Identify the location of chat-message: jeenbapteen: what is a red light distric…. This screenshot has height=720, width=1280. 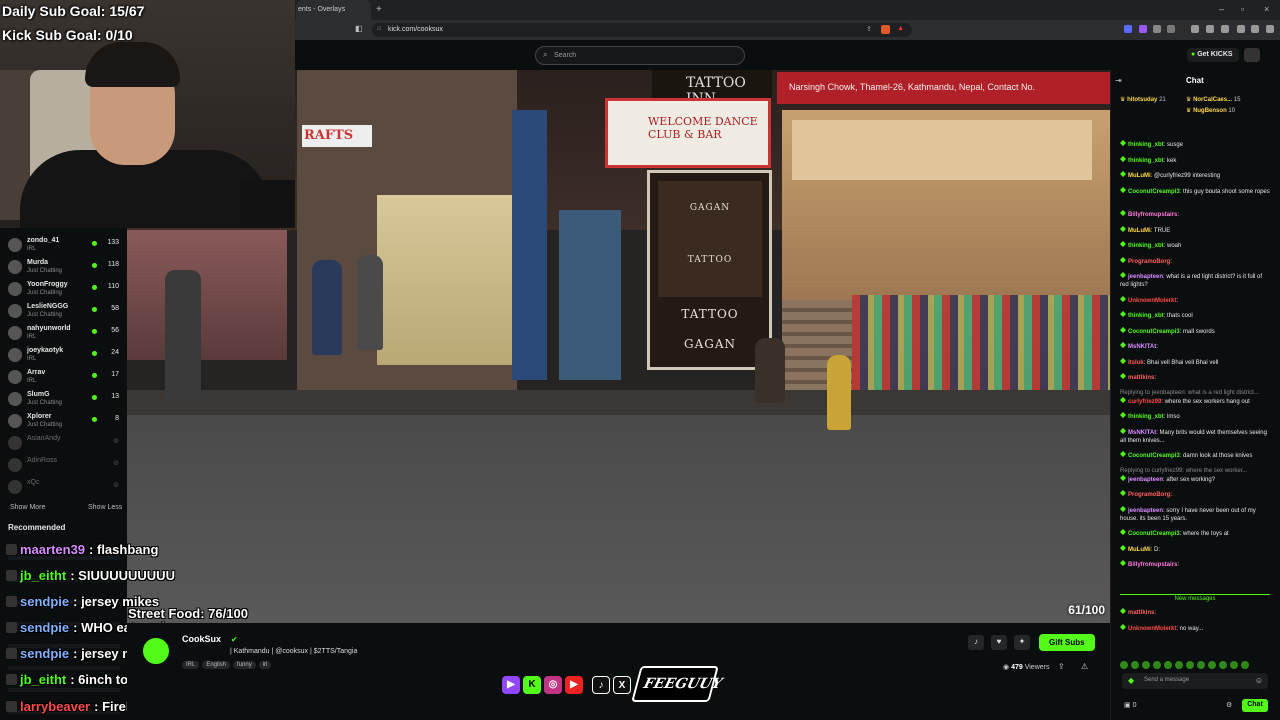
(1196, 280).